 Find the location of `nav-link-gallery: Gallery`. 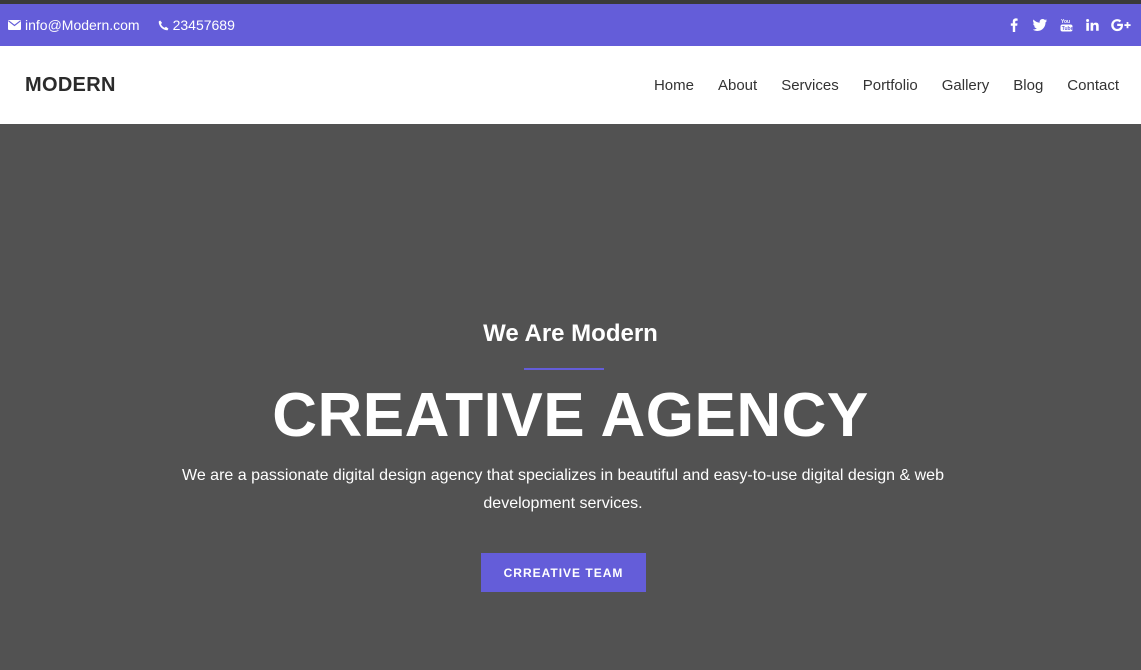

nav-link-gallery: Gallery is located at coordinates (966, 85).